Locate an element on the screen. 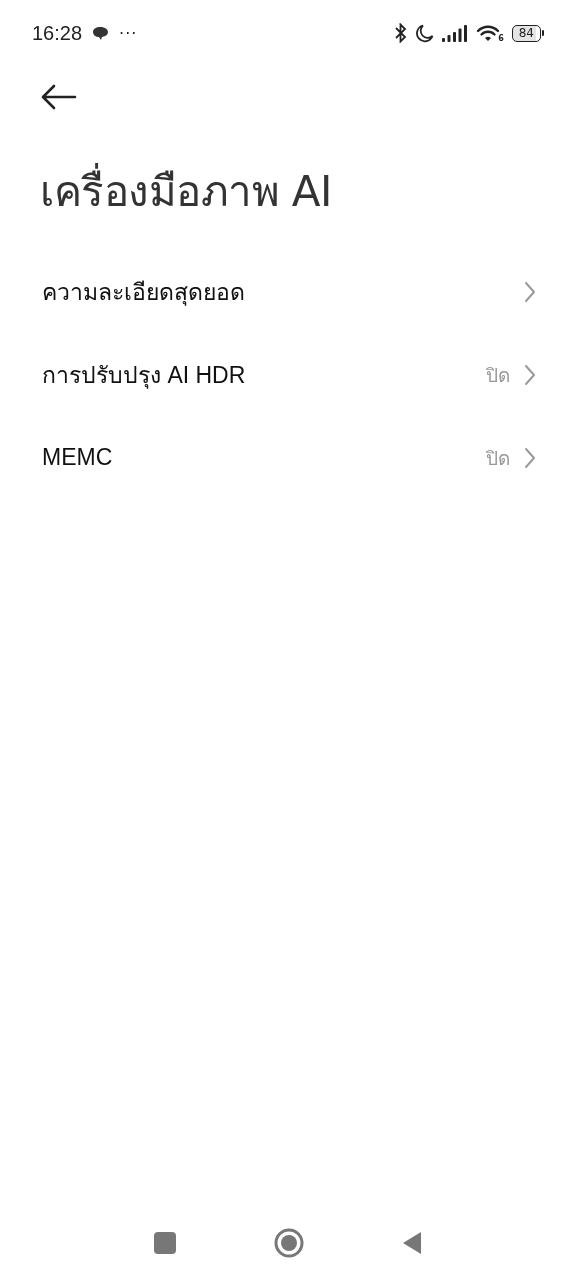 This screenshot has height=1280, width=576. wifi-label: 6 is located at coordinates (501, 38).